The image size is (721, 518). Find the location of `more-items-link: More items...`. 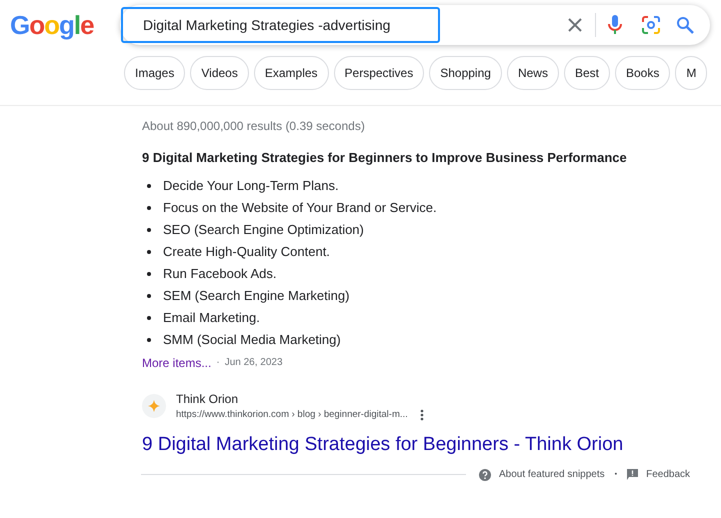

more-items-link: More items... is located at coordinates (177, 363).